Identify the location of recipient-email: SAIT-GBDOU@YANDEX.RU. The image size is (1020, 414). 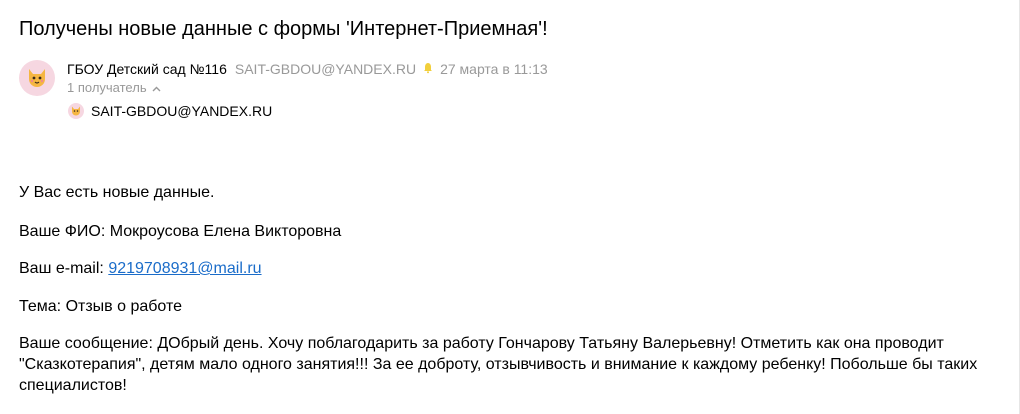
(181, 111).